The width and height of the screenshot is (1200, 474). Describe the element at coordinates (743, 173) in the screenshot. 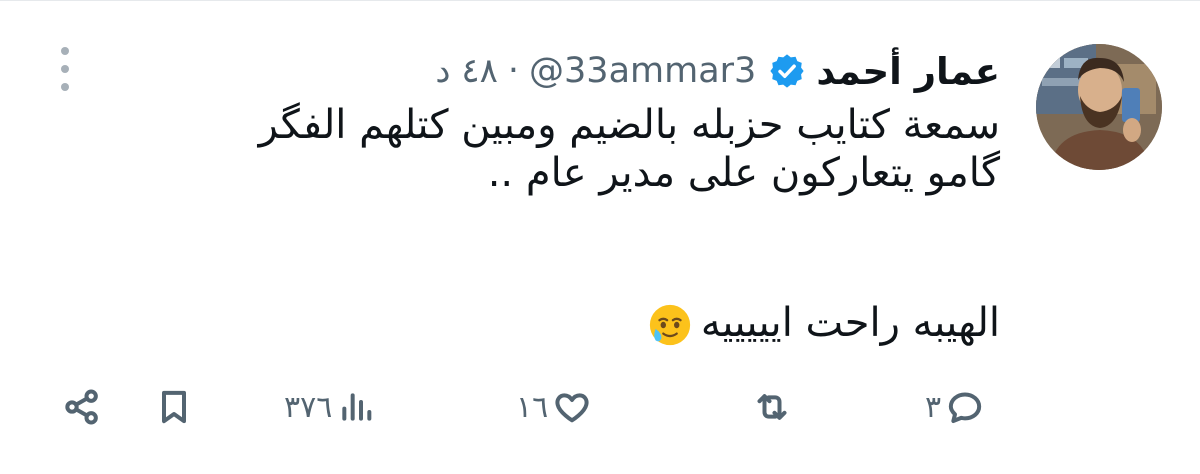

I see `tweet-line: گامو يتعاركون على مدير عام ..` at that location.